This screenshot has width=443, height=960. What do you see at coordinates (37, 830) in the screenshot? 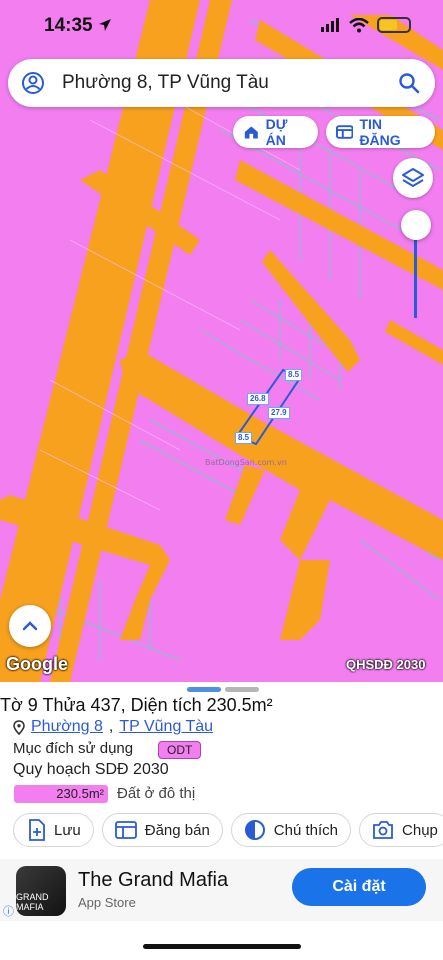
I see `bookmark-add-icon` at bounding box center [37, 830].